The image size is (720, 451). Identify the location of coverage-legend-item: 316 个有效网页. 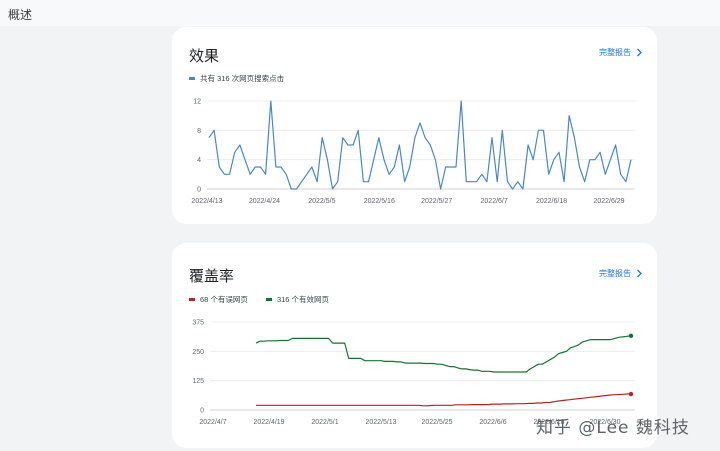
(297, 299).